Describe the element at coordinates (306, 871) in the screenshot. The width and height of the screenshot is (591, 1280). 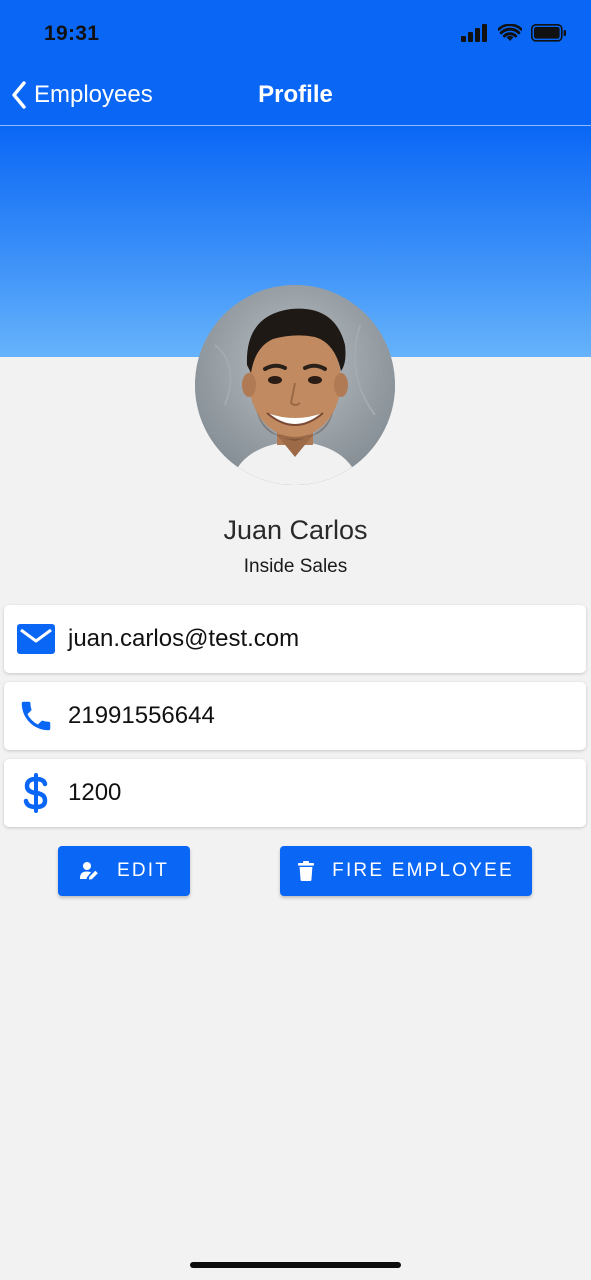
I see `trash-icon` at that location.